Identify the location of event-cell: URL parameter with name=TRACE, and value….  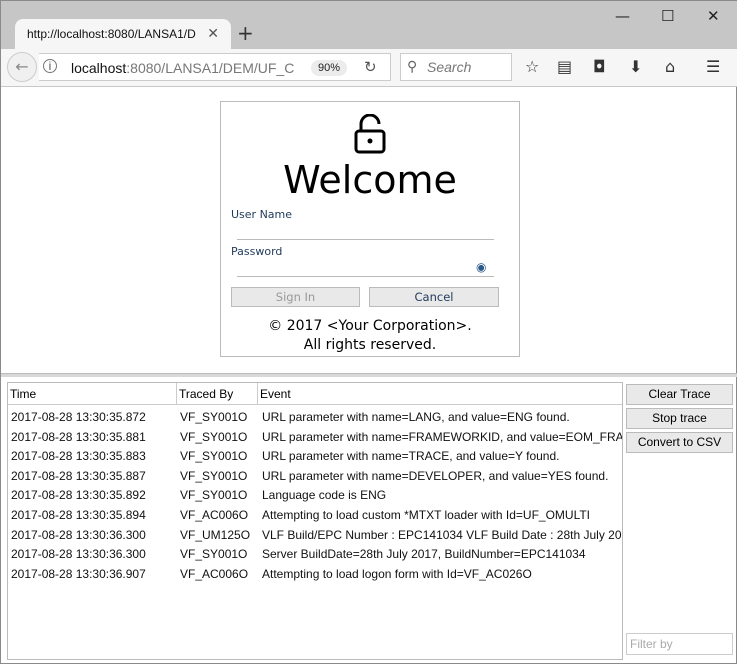
(411, 456).